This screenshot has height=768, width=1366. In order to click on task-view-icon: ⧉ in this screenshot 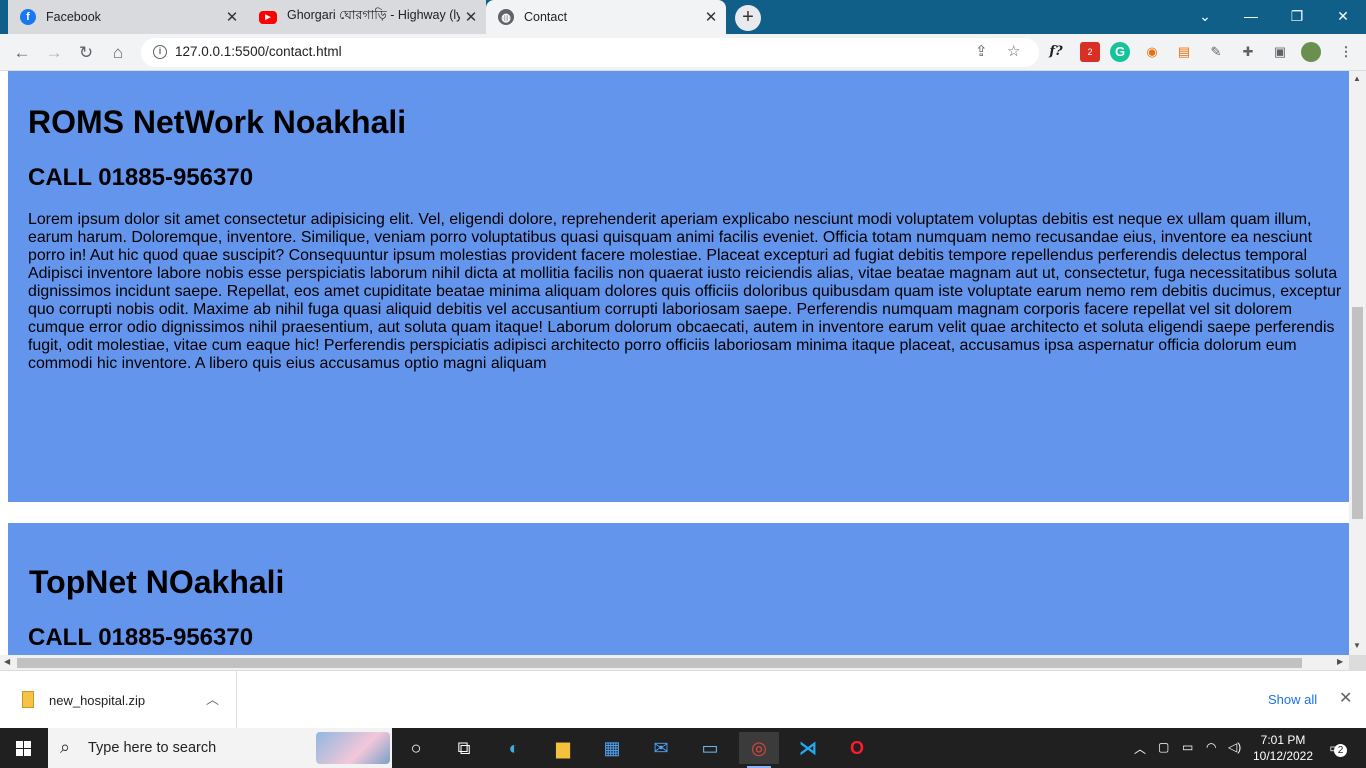, I will do `click(464, 748)`.